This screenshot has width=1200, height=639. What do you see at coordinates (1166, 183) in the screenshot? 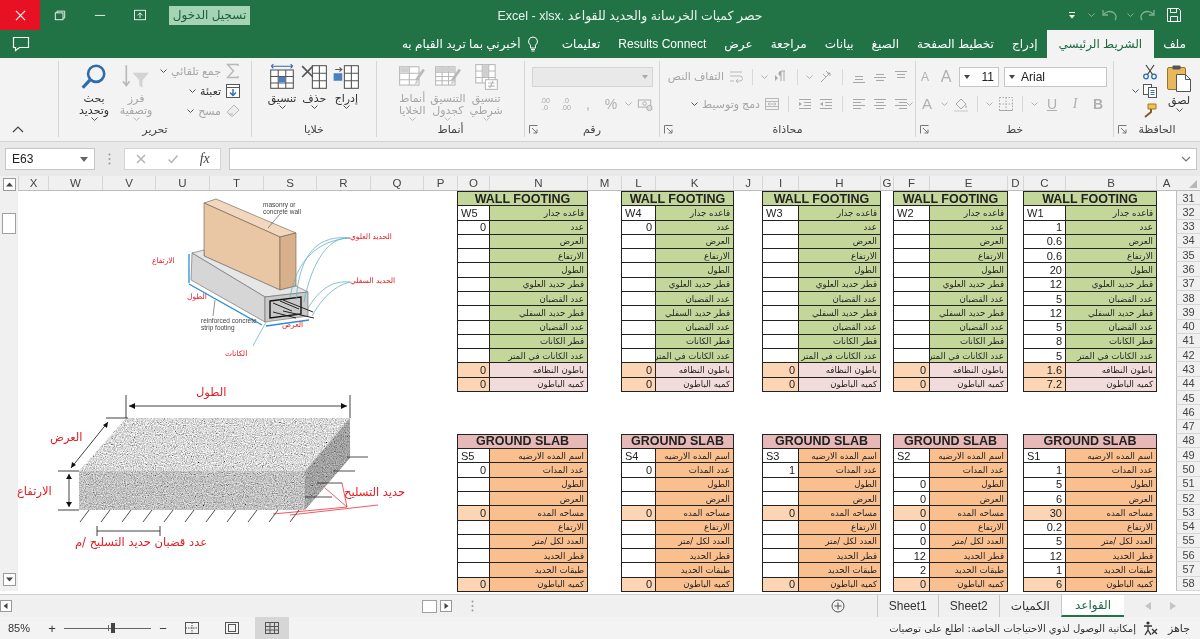
I see `column-header: A` at bounding box center [1166, 183].